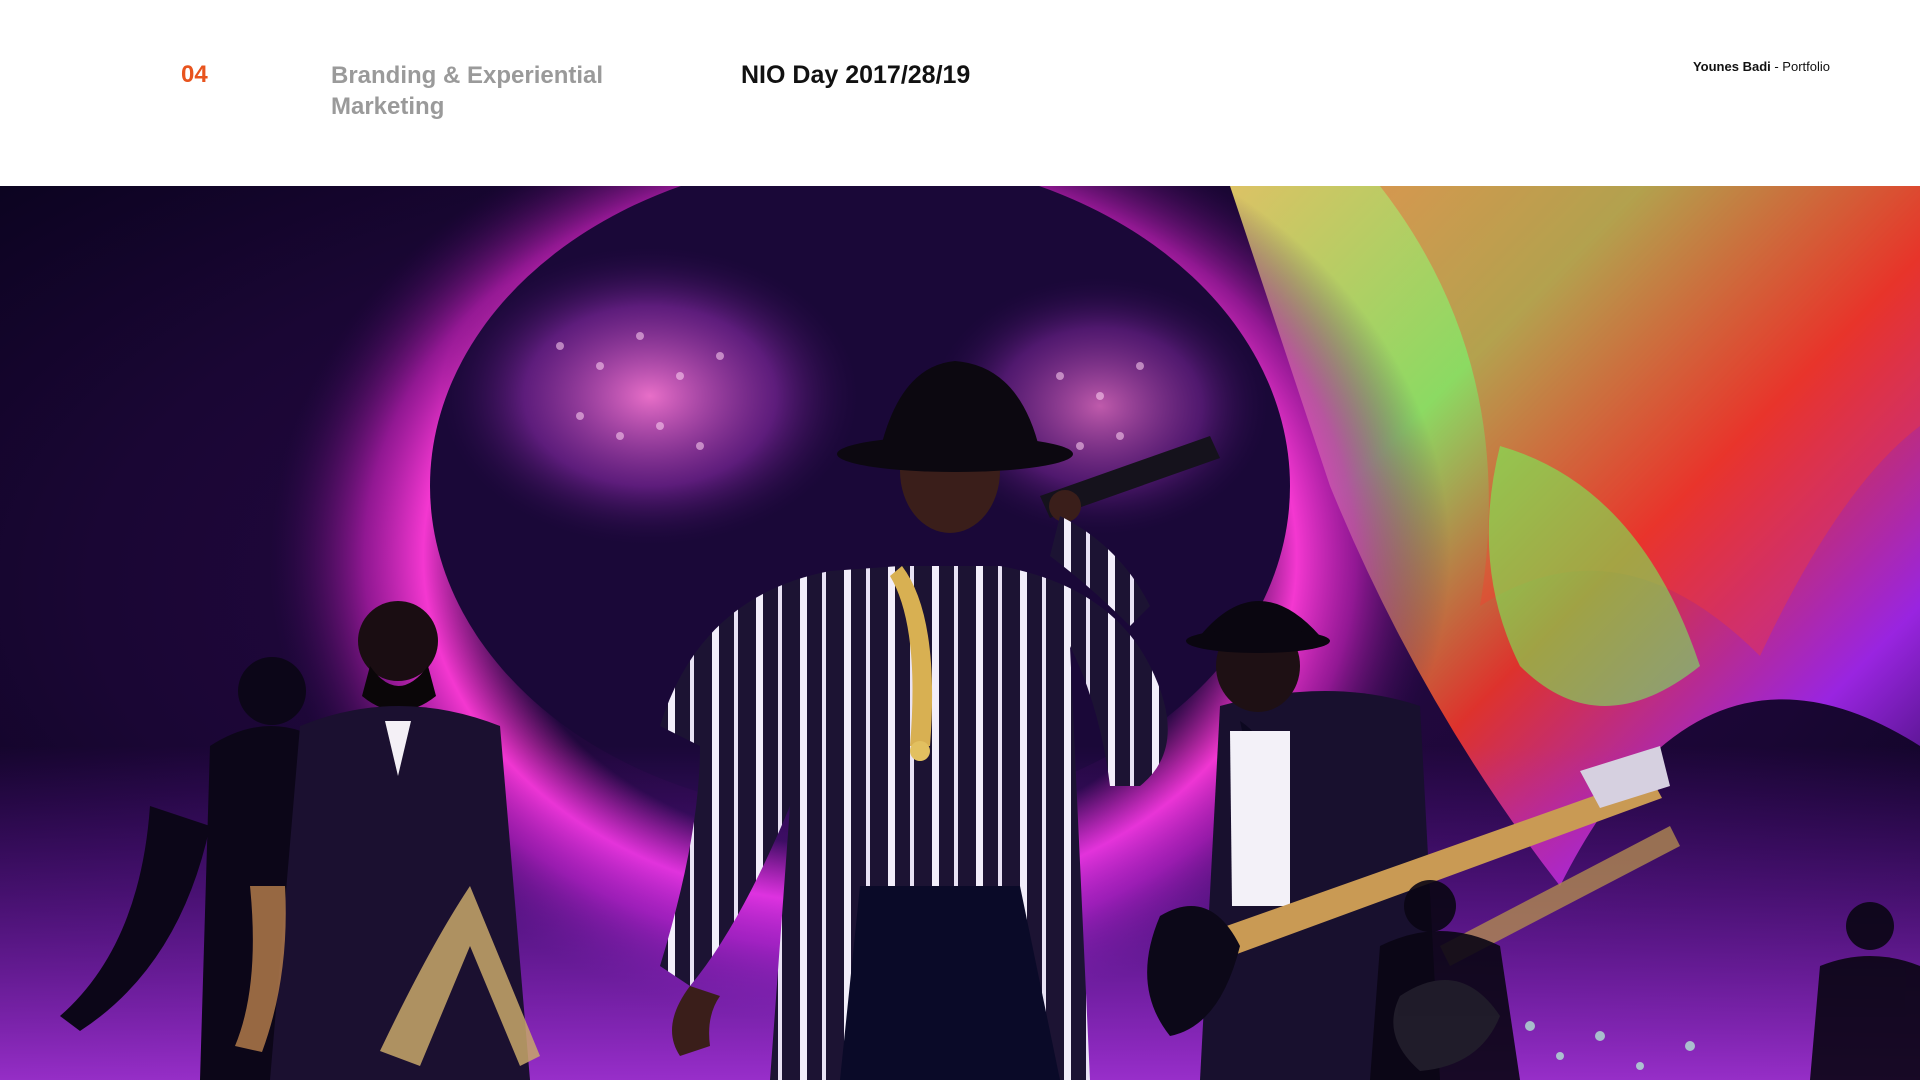 The height and width of the screenshot is (1080, 1920). I want to click on author-credit: Younes Badi - Portfolio, so click(1761, 67).